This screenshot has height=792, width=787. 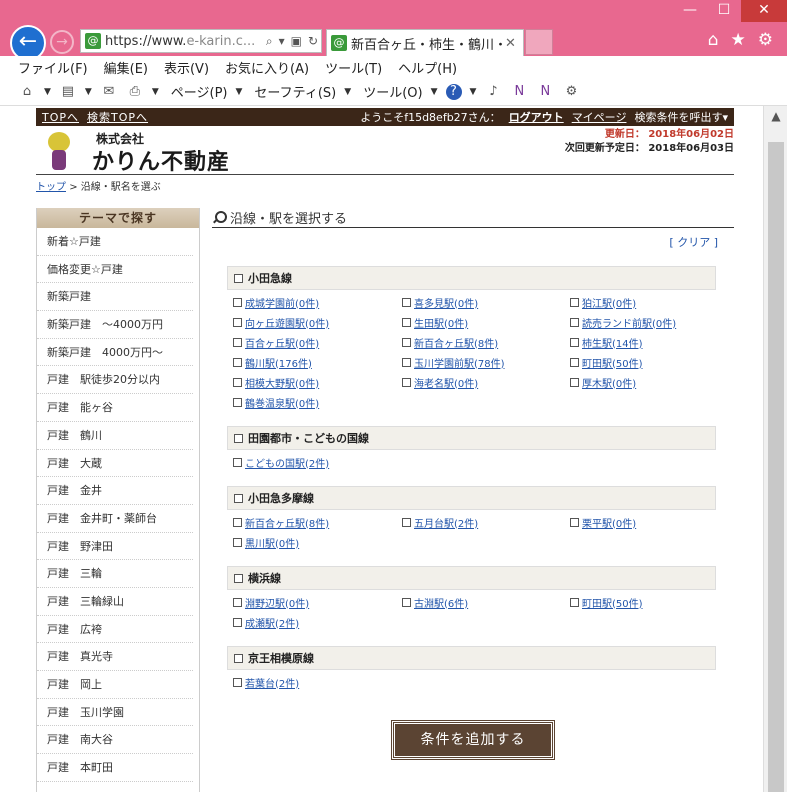 I want to click on station-link: 喜多見駅(0件), so click(x=446, y=302).